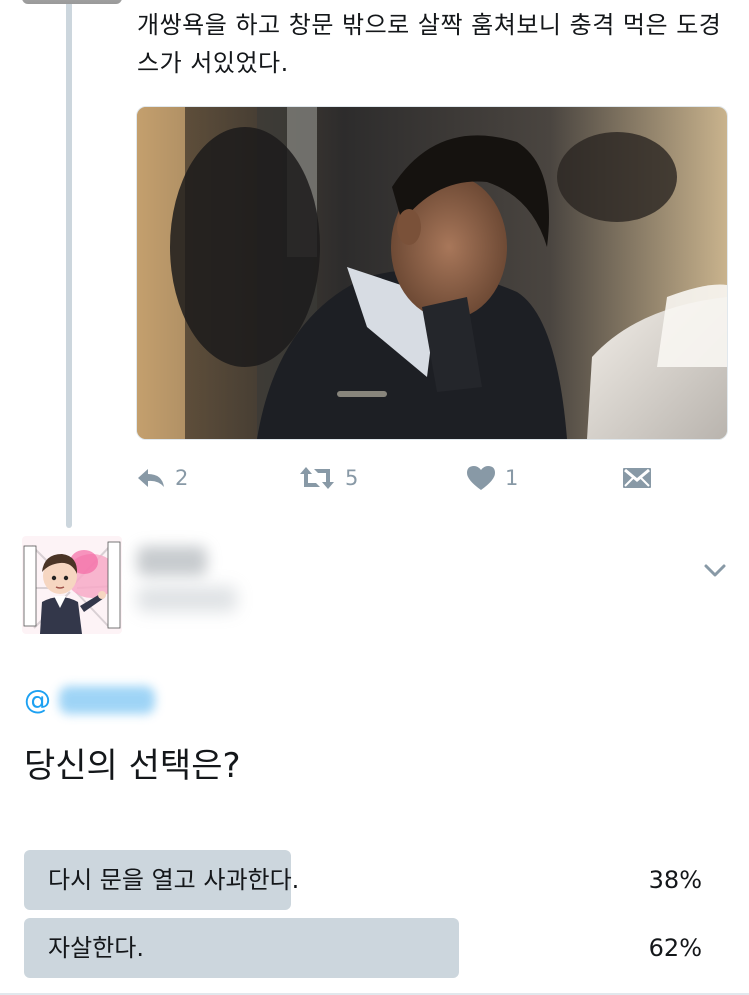 The height and width of the screenshot is (995, 749). What do you see at coordinates (69, 264) in the screenshot?
I see `thread-connector-line` at bounding box center [69, 264].